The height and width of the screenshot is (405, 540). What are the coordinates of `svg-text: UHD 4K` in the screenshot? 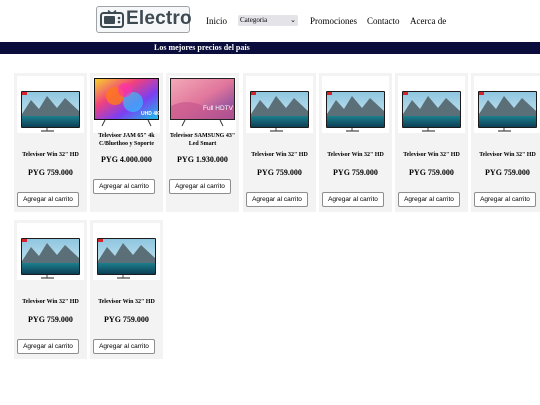 It's located at (150, 114).